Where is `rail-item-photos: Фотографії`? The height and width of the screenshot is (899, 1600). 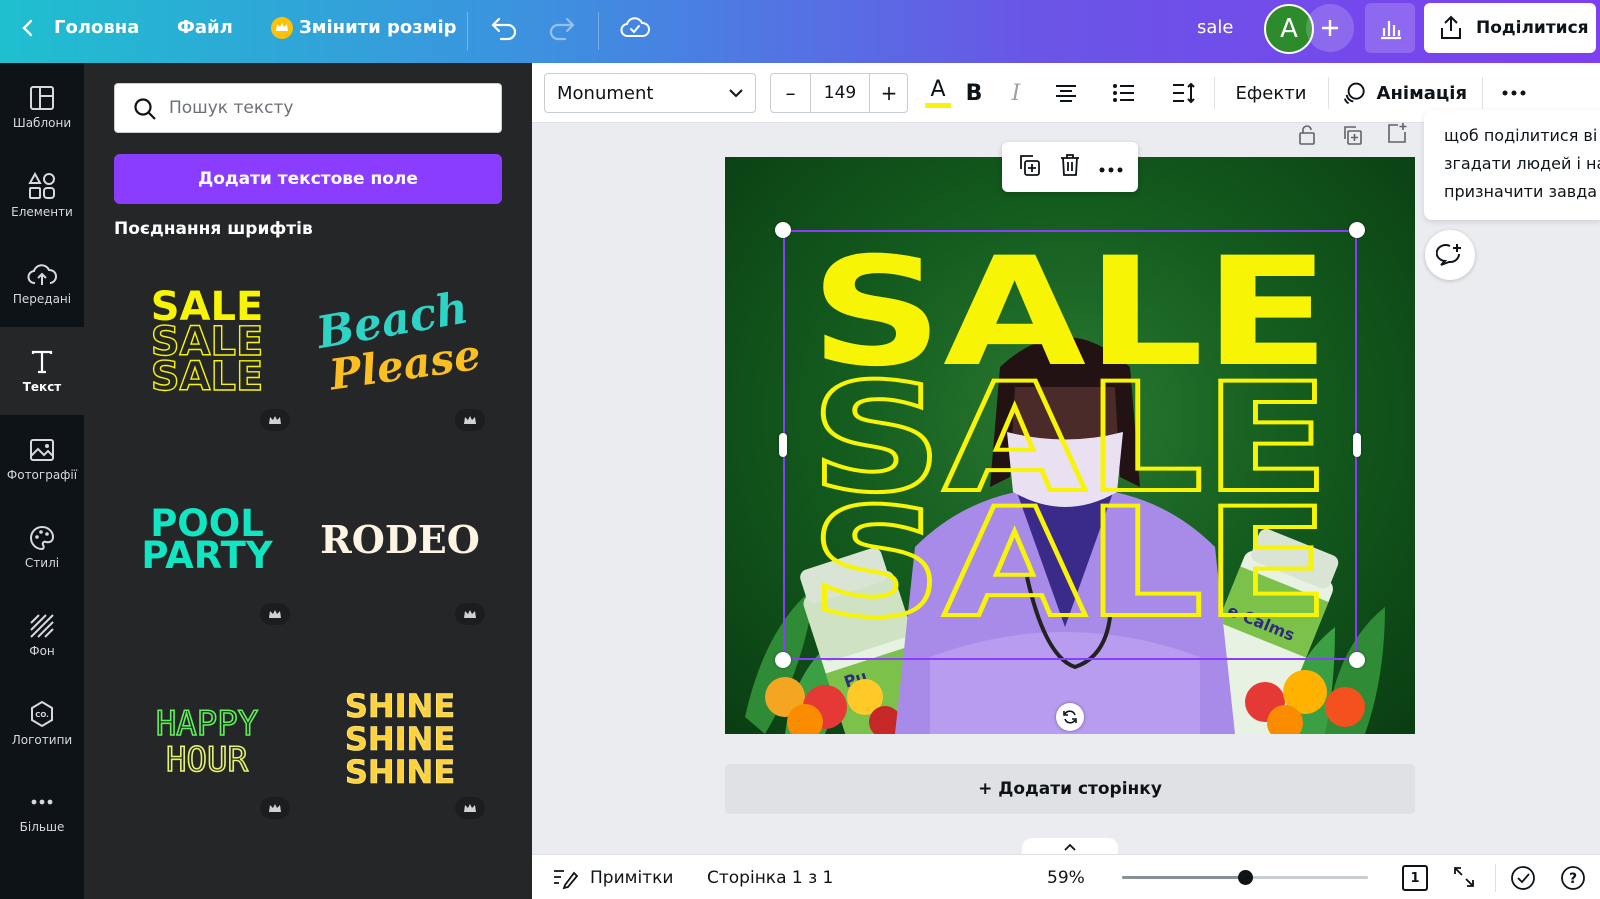
rail-item-photos: Фотографії is located at coordinates (42, 459).